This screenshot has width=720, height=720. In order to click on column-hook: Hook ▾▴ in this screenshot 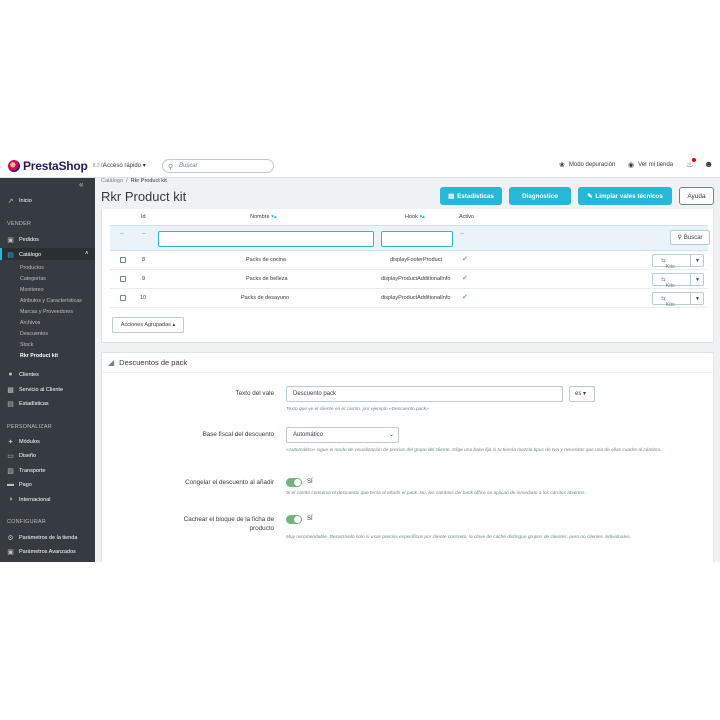, I will do `click(415, 217)`.